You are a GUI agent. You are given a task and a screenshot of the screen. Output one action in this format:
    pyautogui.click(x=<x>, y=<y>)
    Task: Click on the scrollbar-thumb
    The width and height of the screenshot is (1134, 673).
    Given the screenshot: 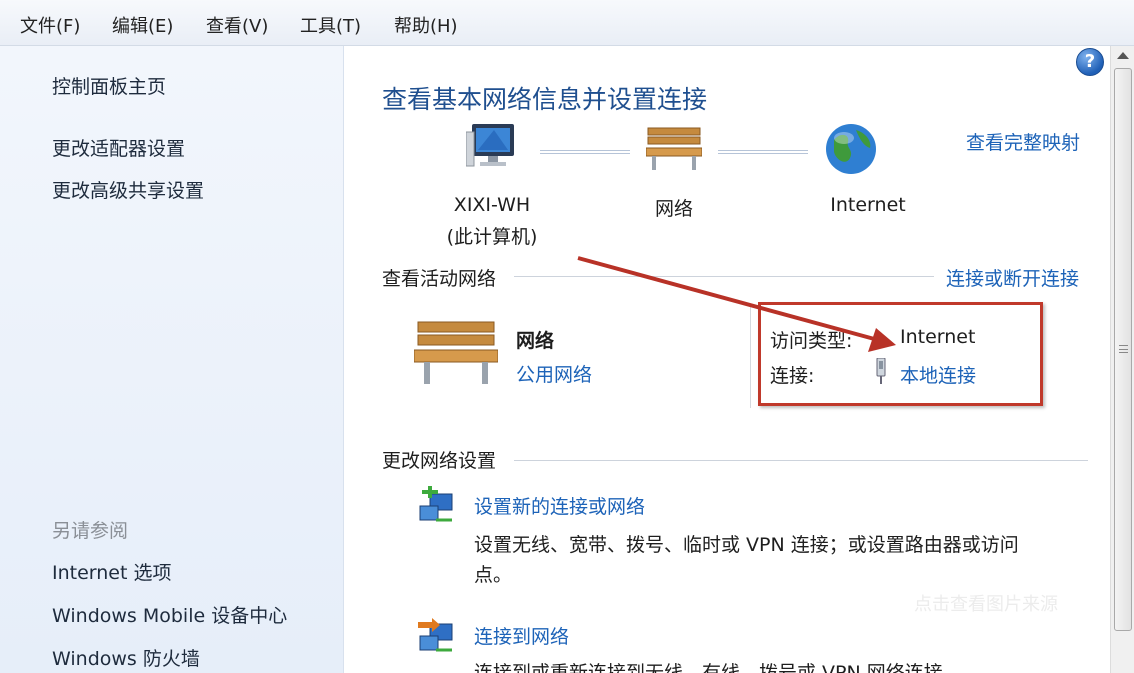 What is the action you would take?
    pyautogui.click(x=1123, y=349)
    